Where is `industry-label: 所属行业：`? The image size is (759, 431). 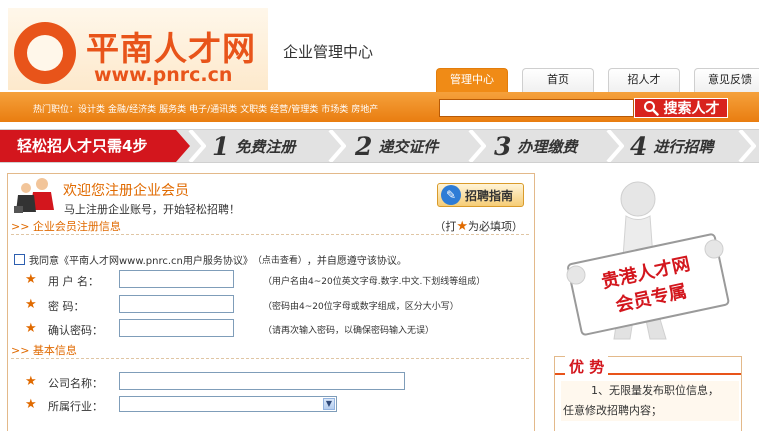 industry-label: 所属行业： is located at coordinates (75, 406).